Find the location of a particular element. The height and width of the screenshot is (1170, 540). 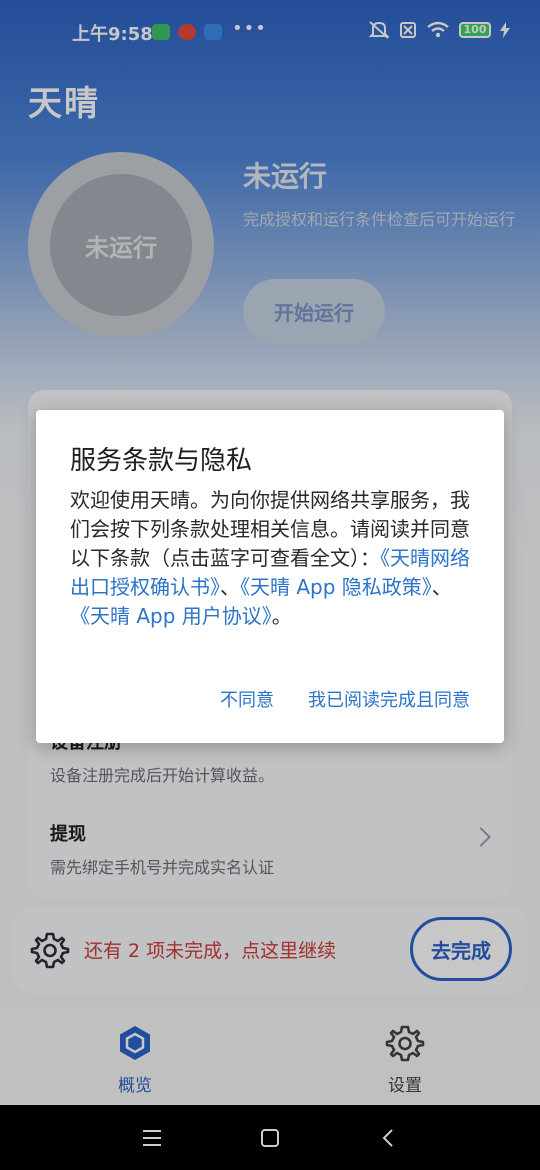

back-icon is located at coordinates (389, 1138).